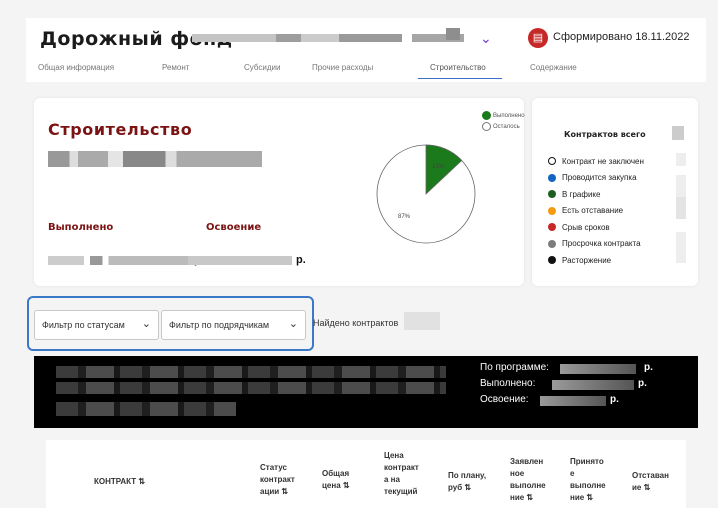 The image size is (718, 508). Describe the element at coordinates (76, 67) in the screenshot. I see `tab-general: Общая информация` at that location.